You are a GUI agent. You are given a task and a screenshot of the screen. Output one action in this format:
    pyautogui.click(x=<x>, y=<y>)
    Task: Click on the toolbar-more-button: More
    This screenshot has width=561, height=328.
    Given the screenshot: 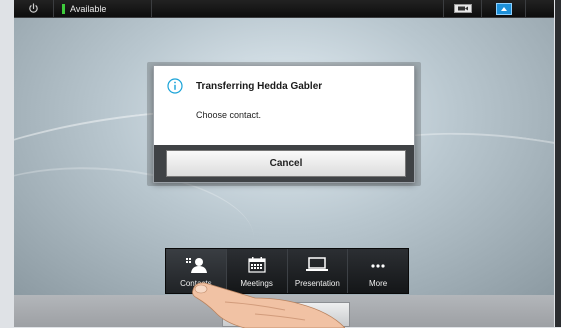 What is the action you would take?
    pyautogui.click(x=378, y=271)
    